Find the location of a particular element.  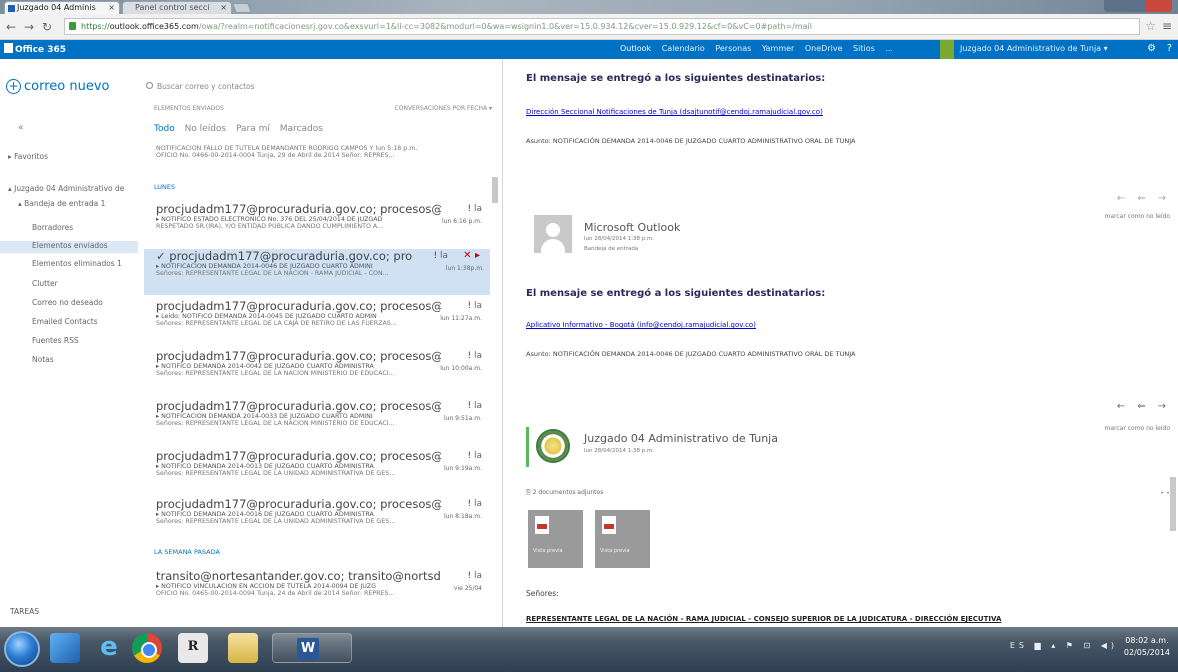

attachment-pdf-1: Vista previa is located at coordinates (555, 539).